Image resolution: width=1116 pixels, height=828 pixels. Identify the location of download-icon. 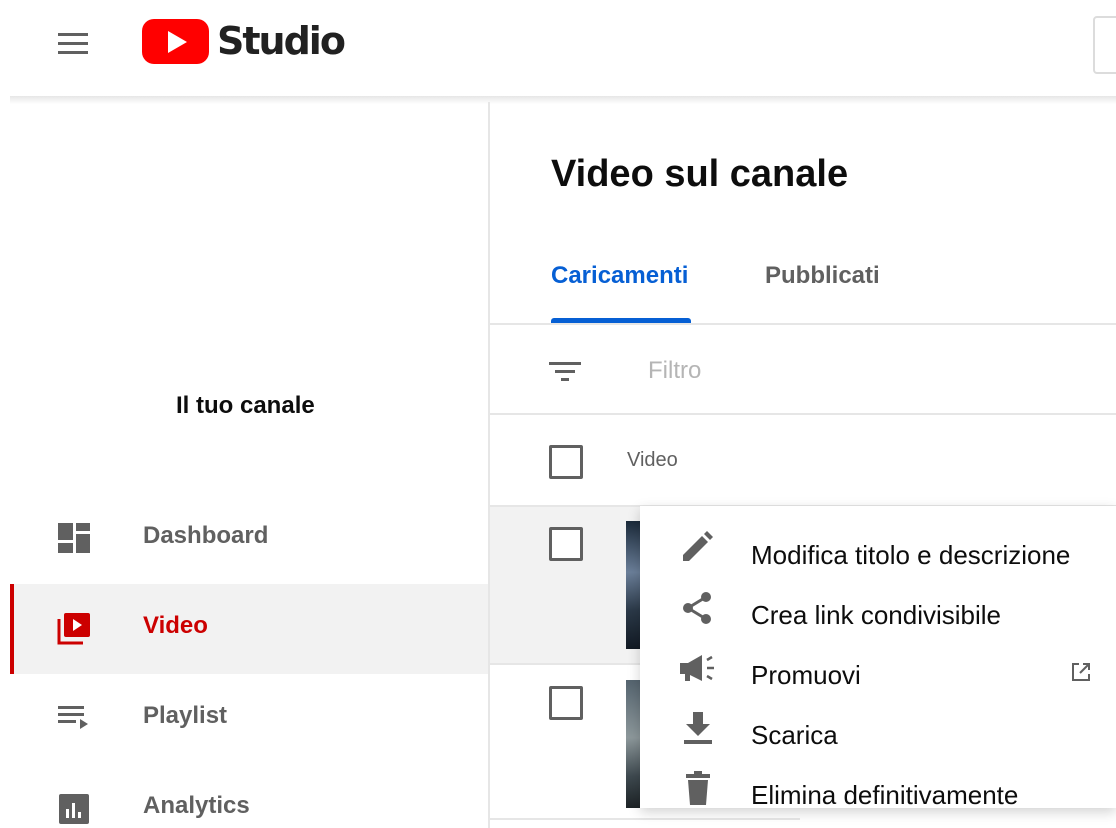
(698, 728).